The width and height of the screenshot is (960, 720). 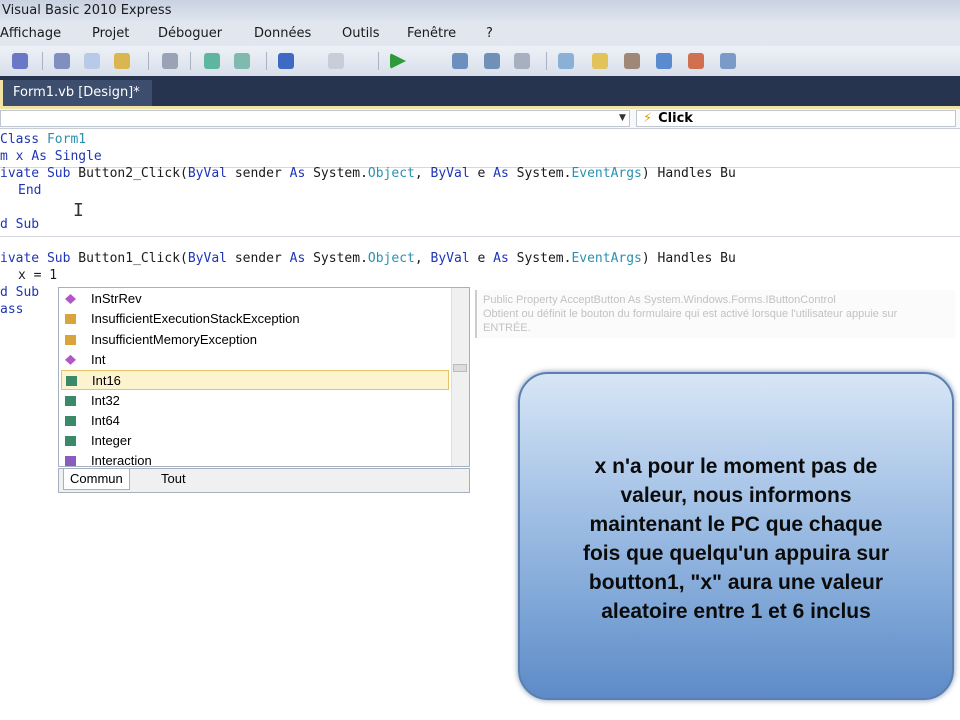 What do you see at coordinates (105, 400) in the screenshot?
I see `intellisense-item-label: Int32` at bounding box center [105, 400].